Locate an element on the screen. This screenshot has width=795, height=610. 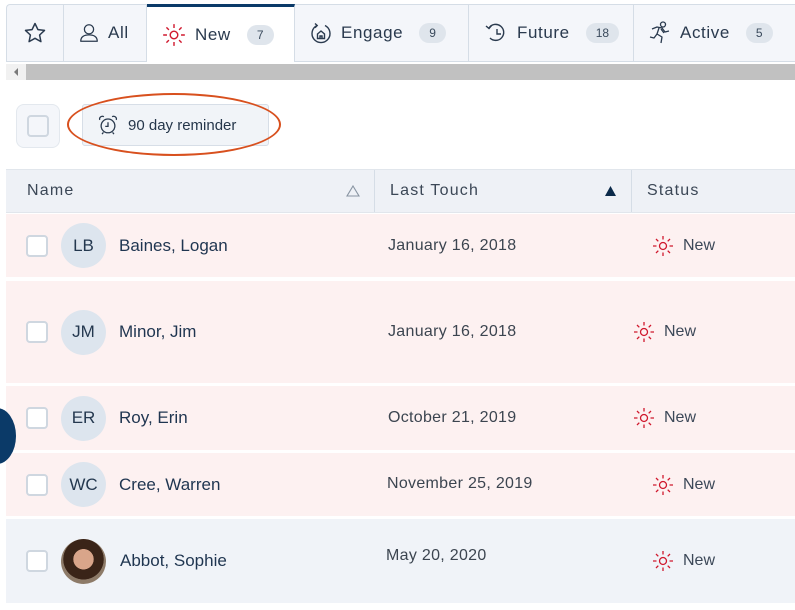
tab-all: All is located at coordinates (105, 33).